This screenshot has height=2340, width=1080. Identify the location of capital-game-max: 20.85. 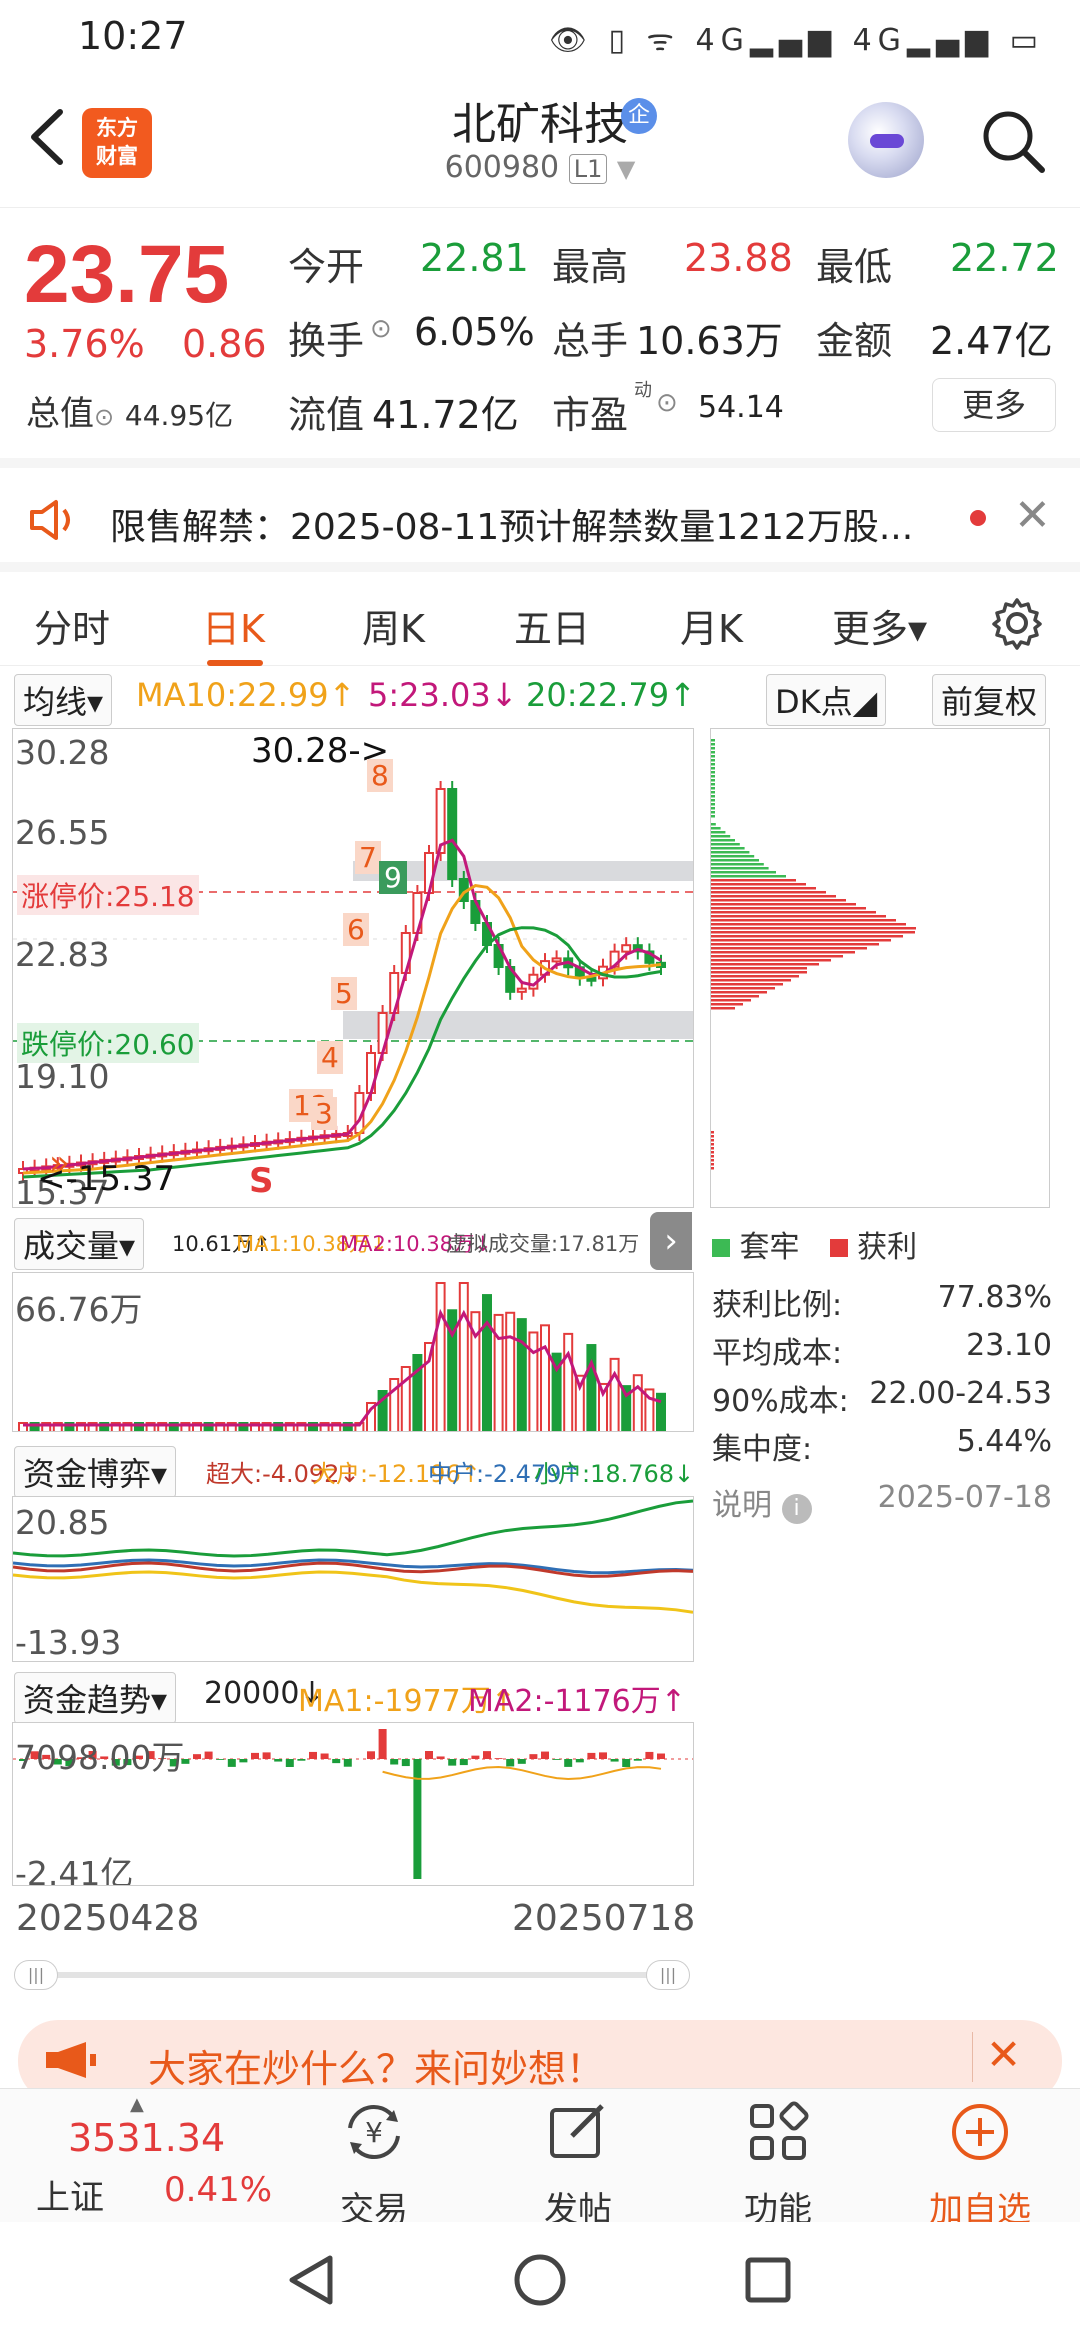
(62, 1522).